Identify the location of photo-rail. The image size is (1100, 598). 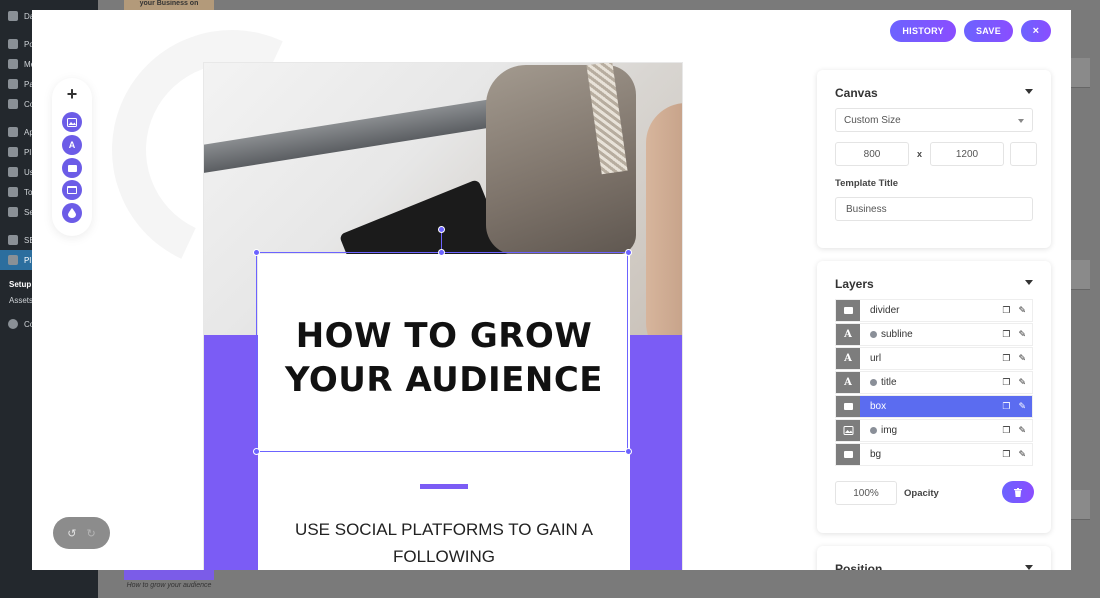
(359, 135).